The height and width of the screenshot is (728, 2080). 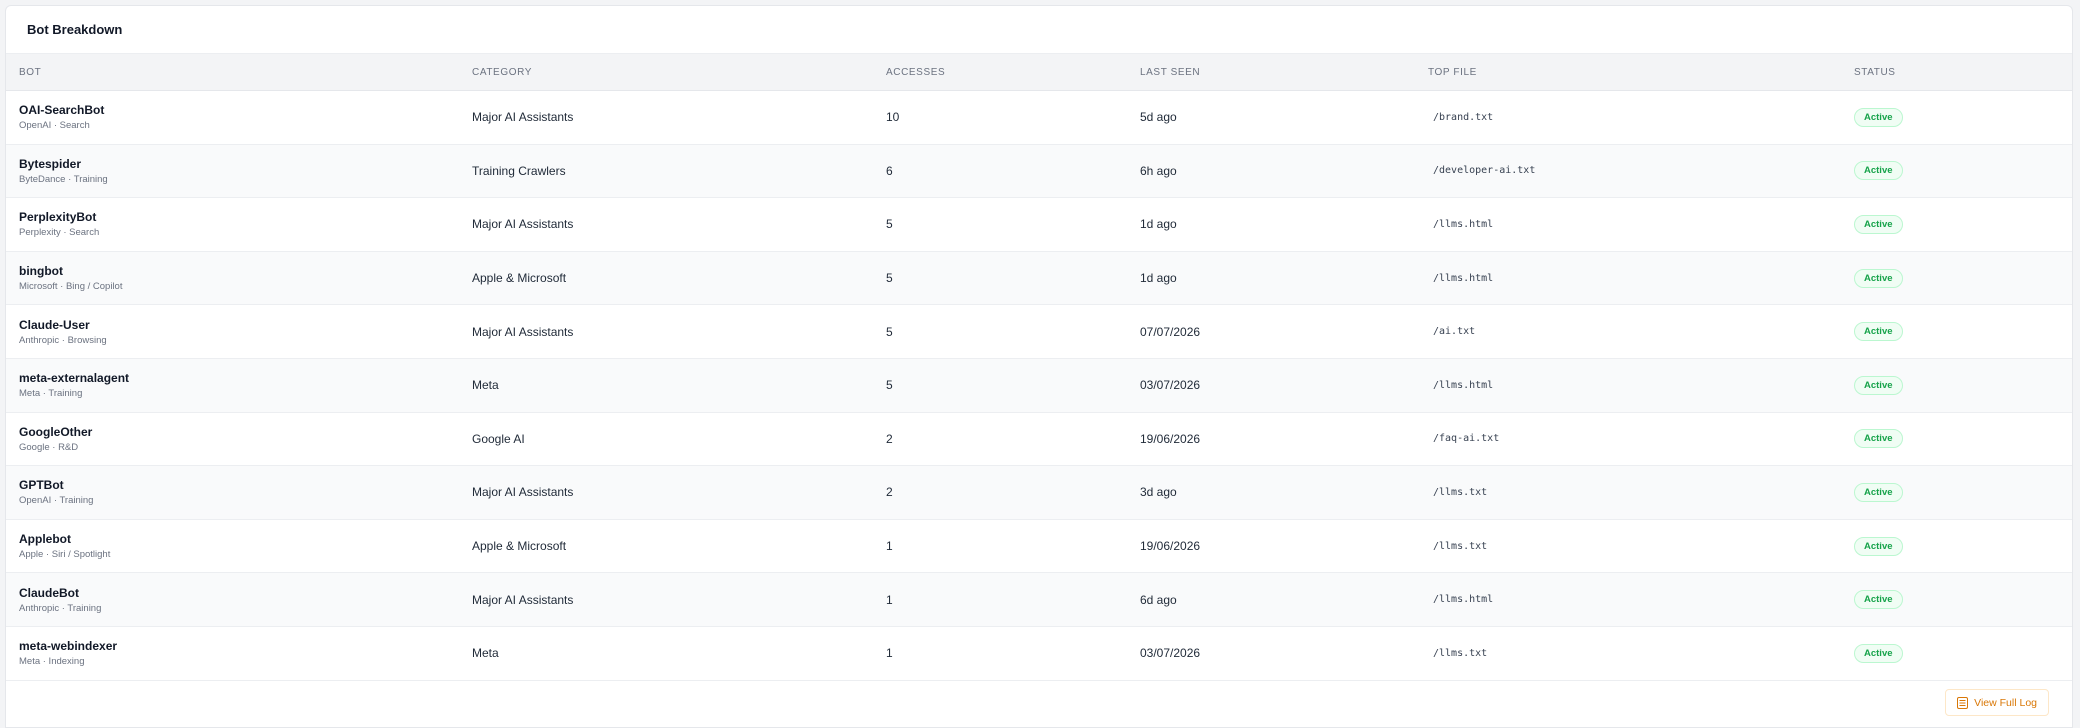 What do you see at coordinates (498, 438) in the screenshot?
I see `category-value: Google AI` at bounding box center [498, 438].